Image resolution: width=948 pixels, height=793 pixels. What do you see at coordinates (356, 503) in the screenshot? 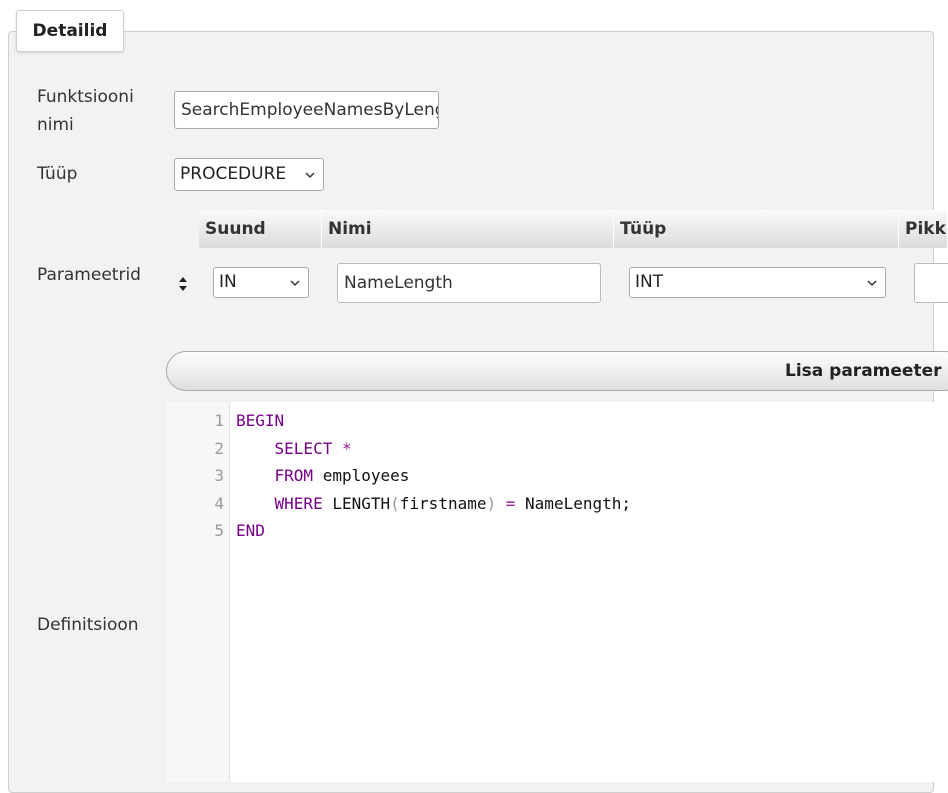
I see `code-token: LENGTH` at bounding box center [356, 503].